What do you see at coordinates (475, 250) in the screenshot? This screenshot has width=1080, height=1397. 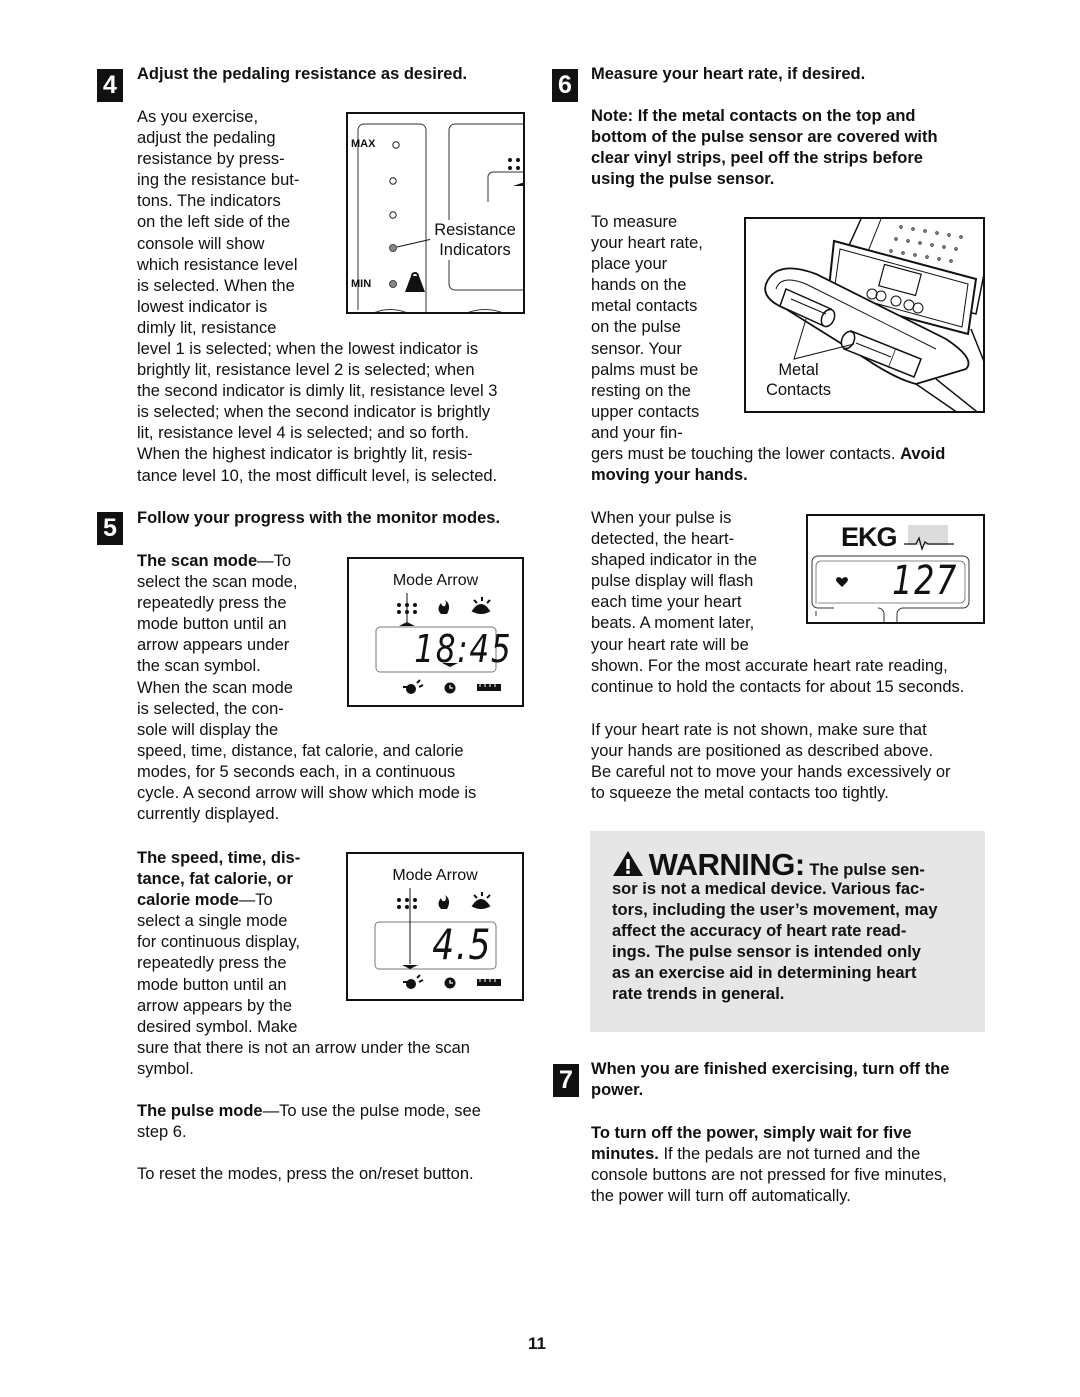 I see `callout-line: Indicators` at bounding box center [475, 250].